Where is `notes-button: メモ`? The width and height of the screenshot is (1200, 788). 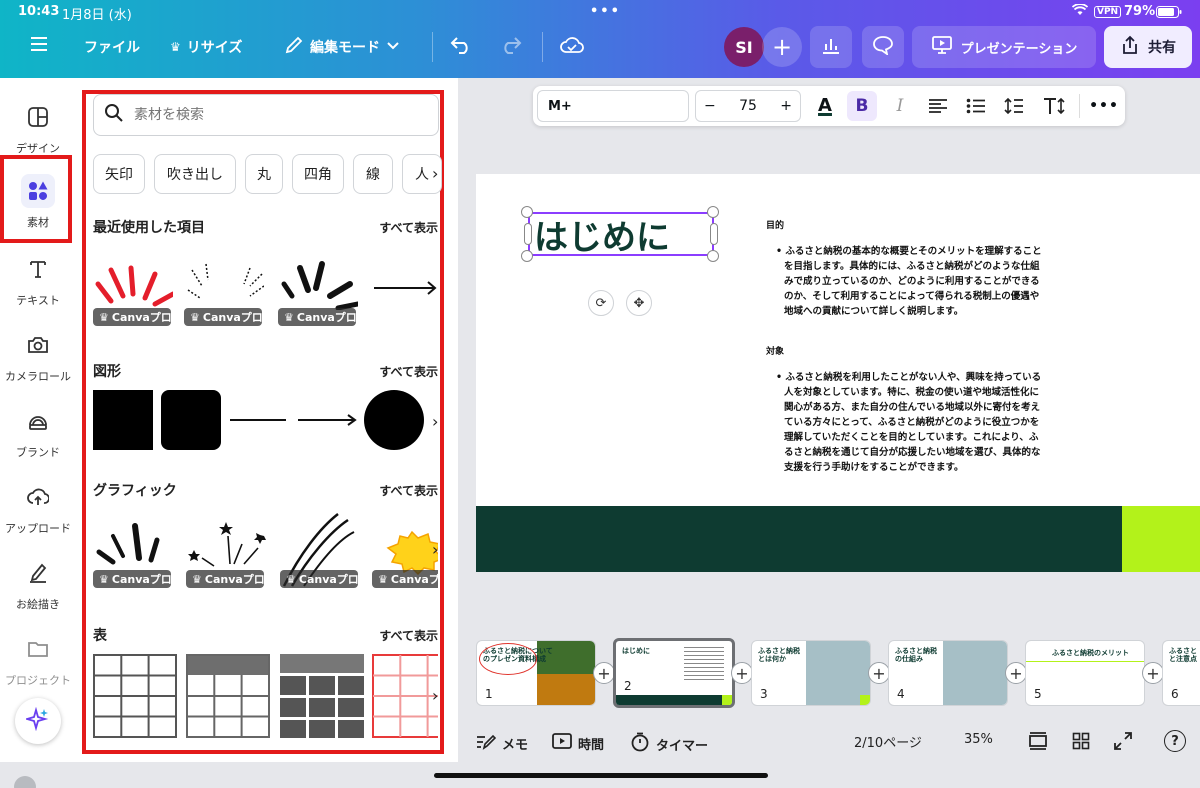 notes-button: メモ is located at coordinates (502, 743).